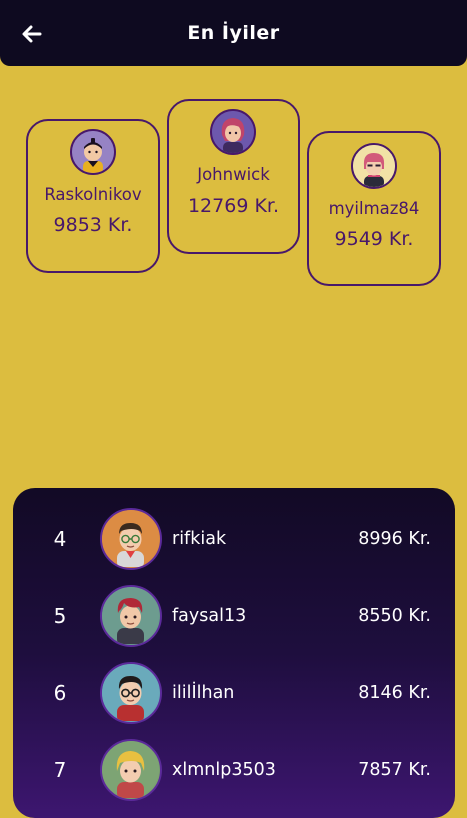 This screenshot has height=818, width=467. Describe the element at coordinates (60, 693) in the screenshot. I see `rank-number: 6` at that location.